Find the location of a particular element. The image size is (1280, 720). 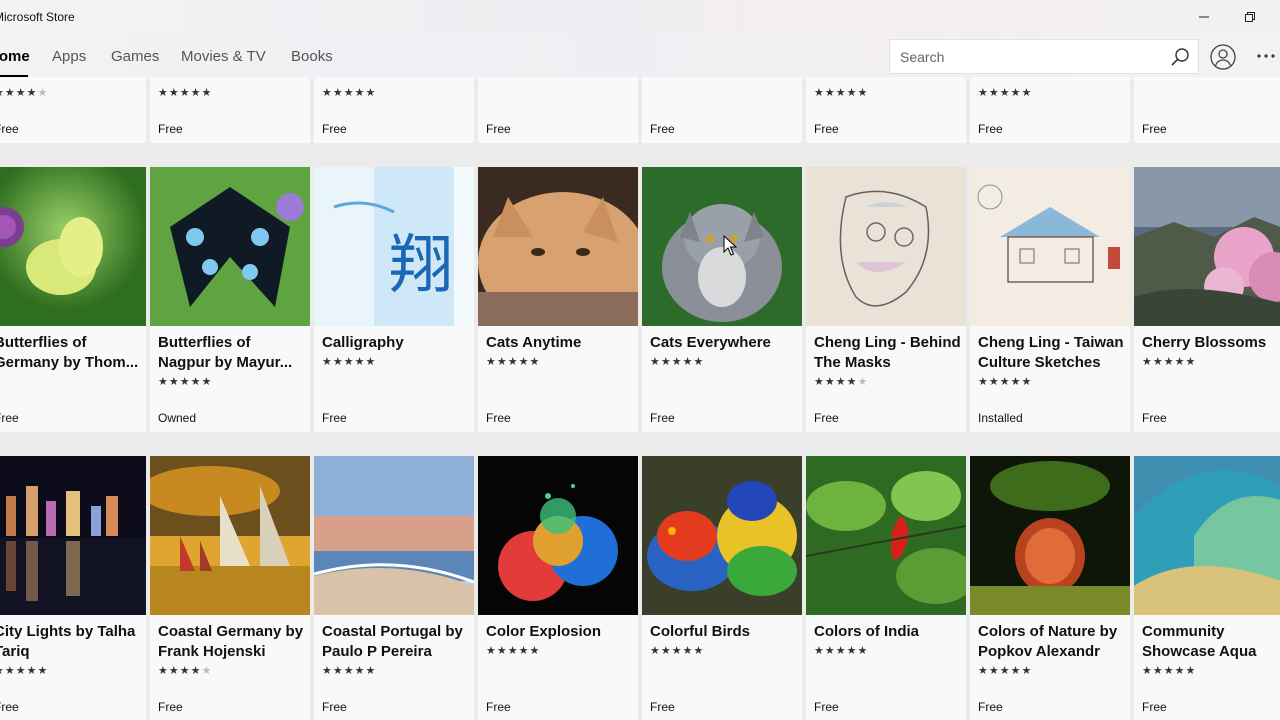

product-tile: City Lights by Talha Tariq ★★★★★ Free is located at coordinates (73, 588).